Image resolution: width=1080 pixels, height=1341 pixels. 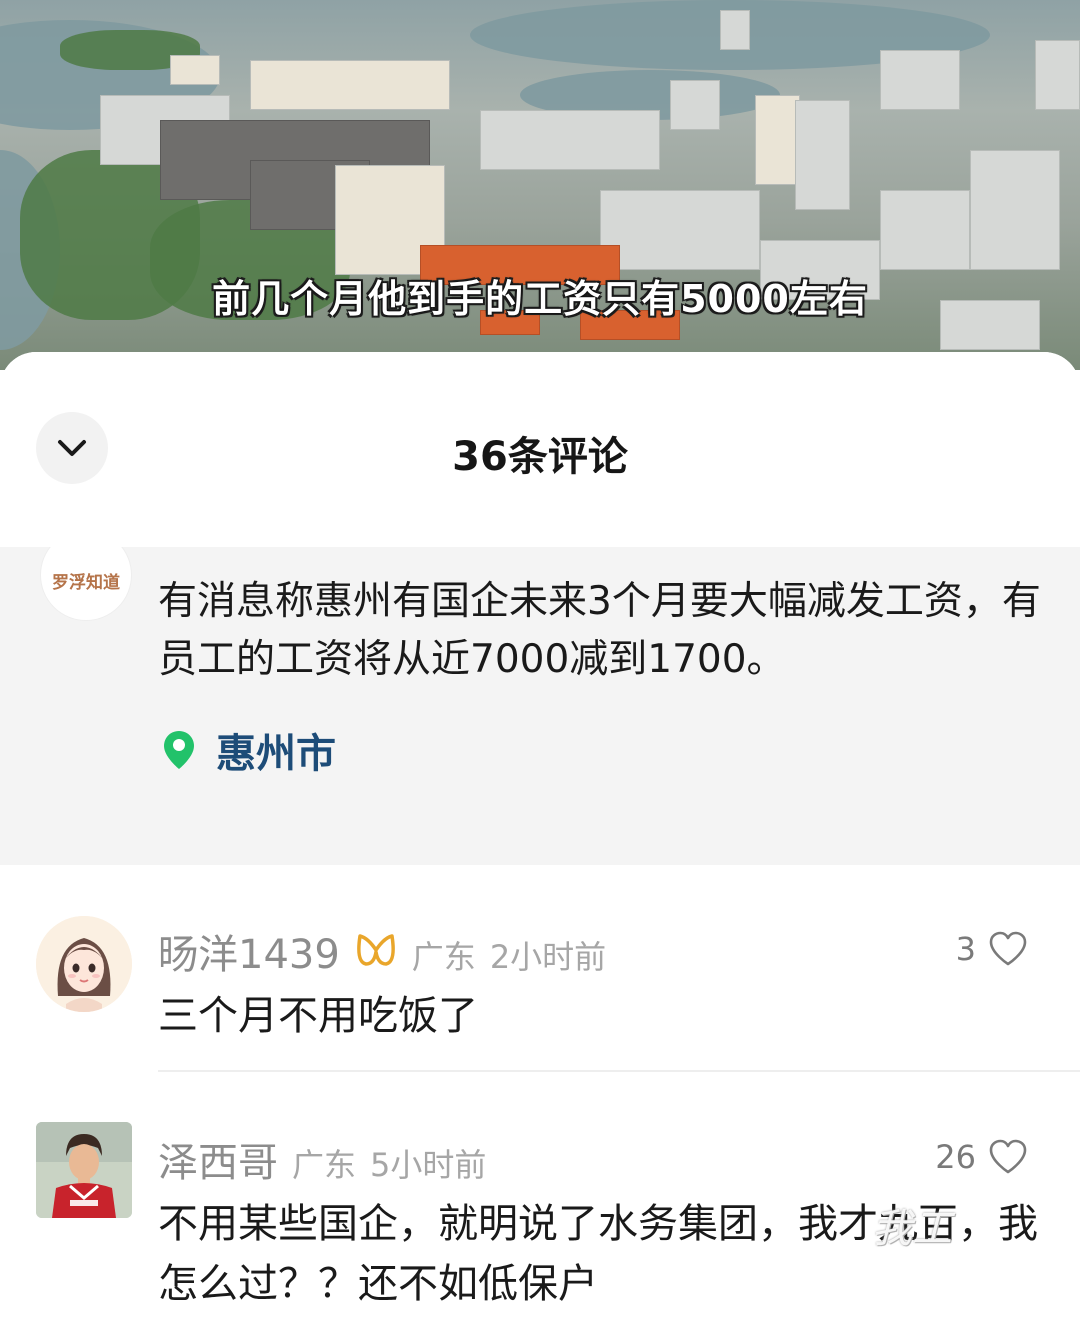 What do you see at coordinates (955, 1157) in the screenshot?
I see `like-count: 26` at bounding box center [955, 1157].